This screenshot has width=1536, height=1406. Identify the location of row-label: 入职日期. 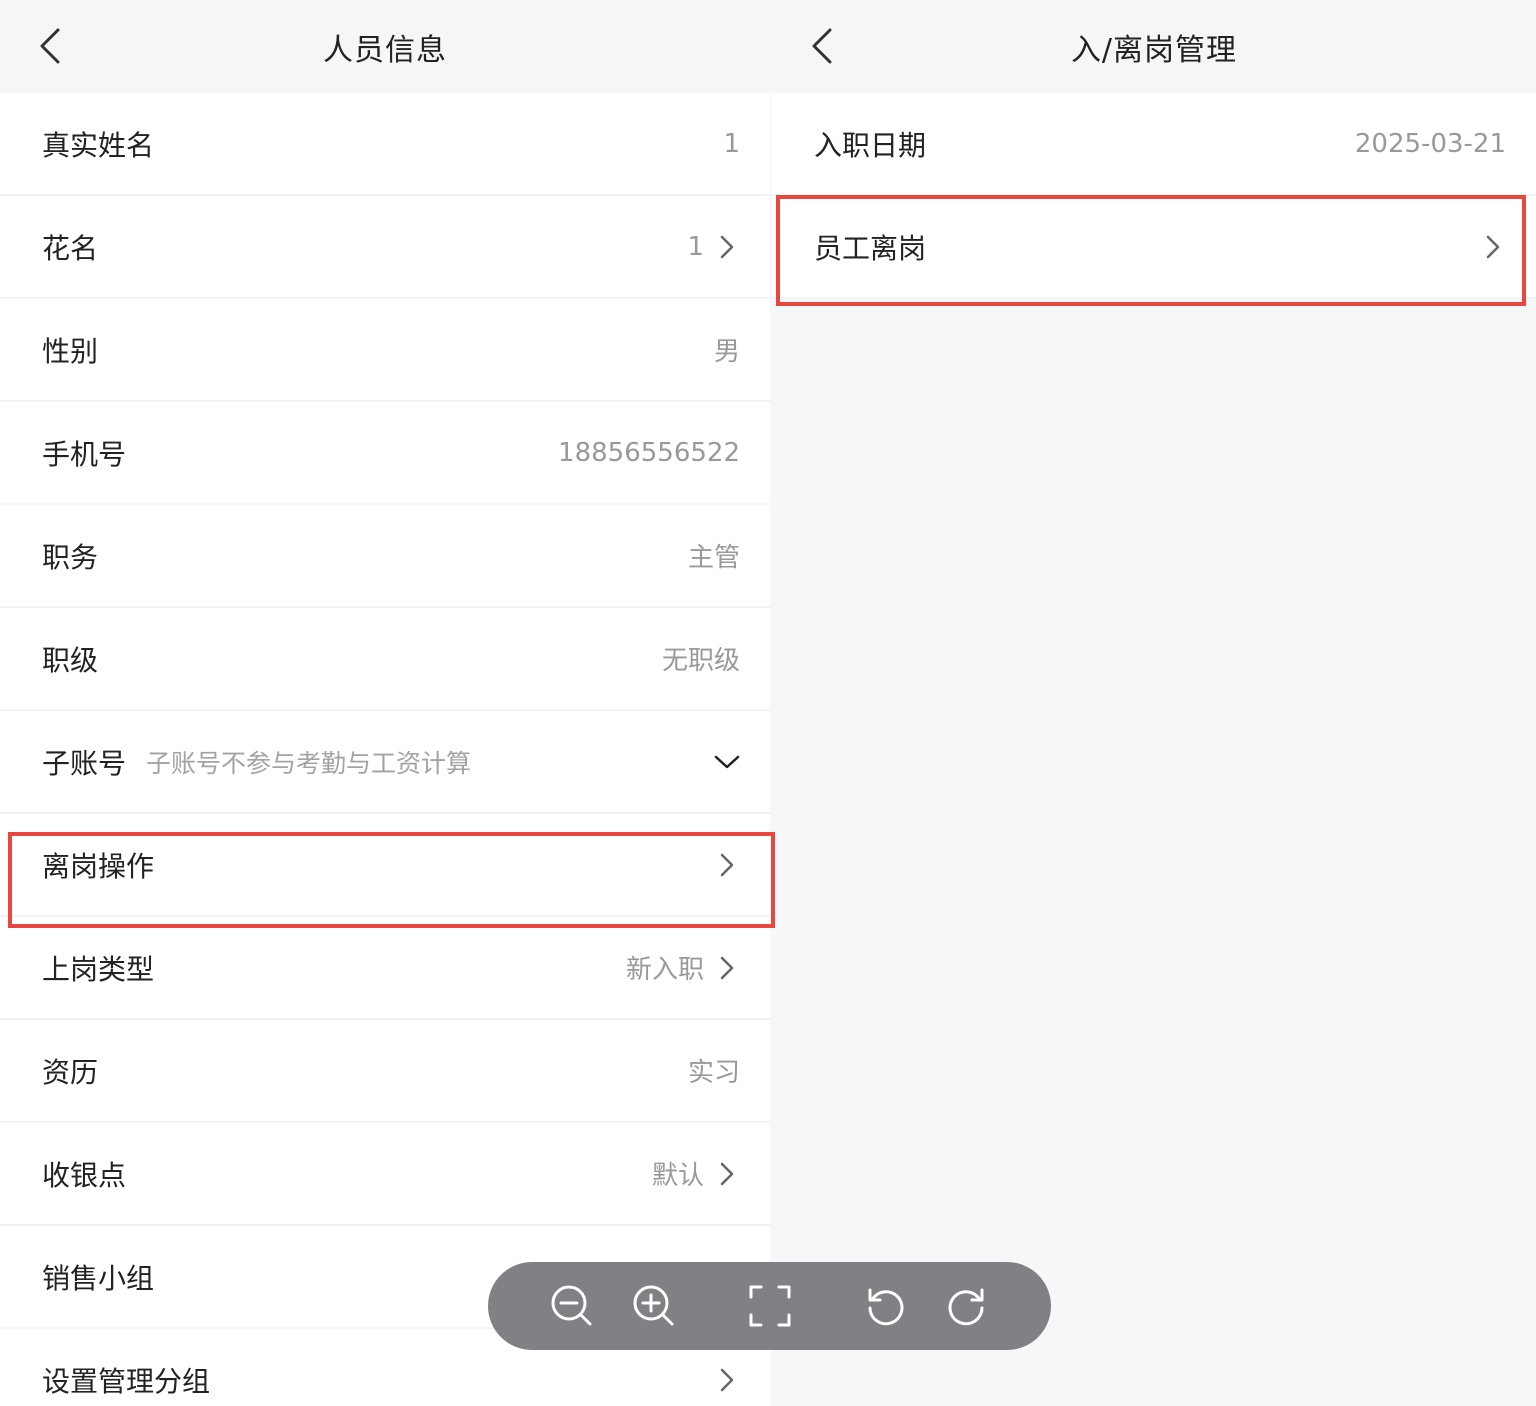
(870, 145).